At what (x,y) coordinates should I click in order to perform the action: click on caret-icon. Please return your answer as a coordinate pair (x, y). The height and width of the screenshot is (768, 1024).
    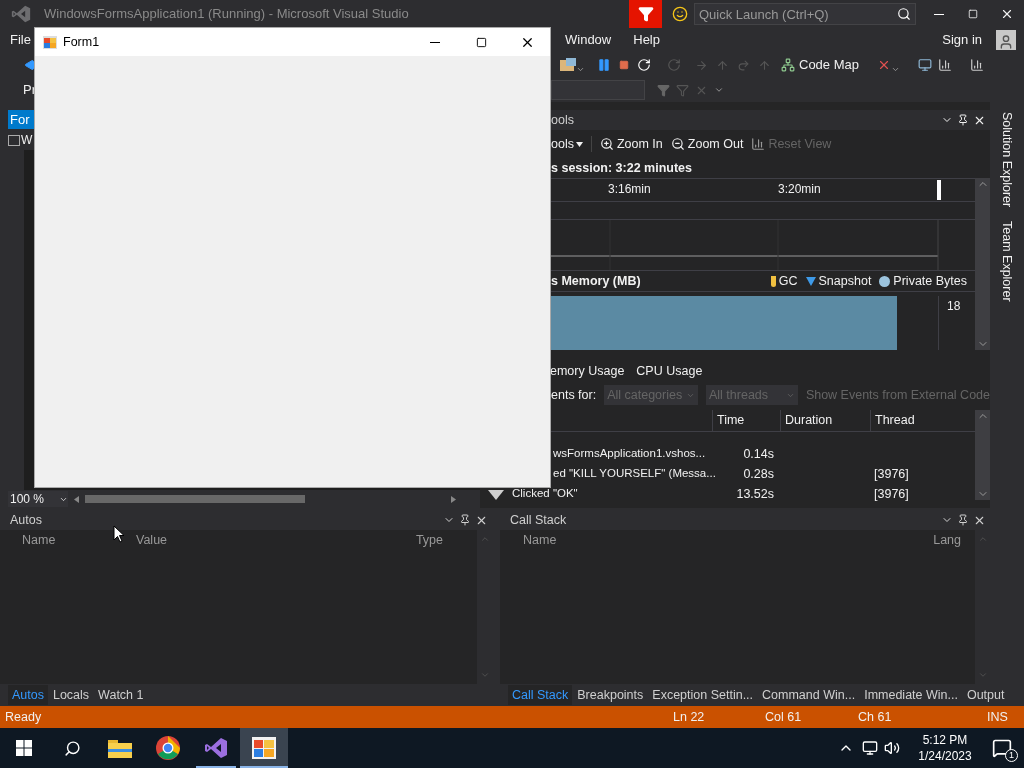
    Looking at the image, I should click on (579, 144).